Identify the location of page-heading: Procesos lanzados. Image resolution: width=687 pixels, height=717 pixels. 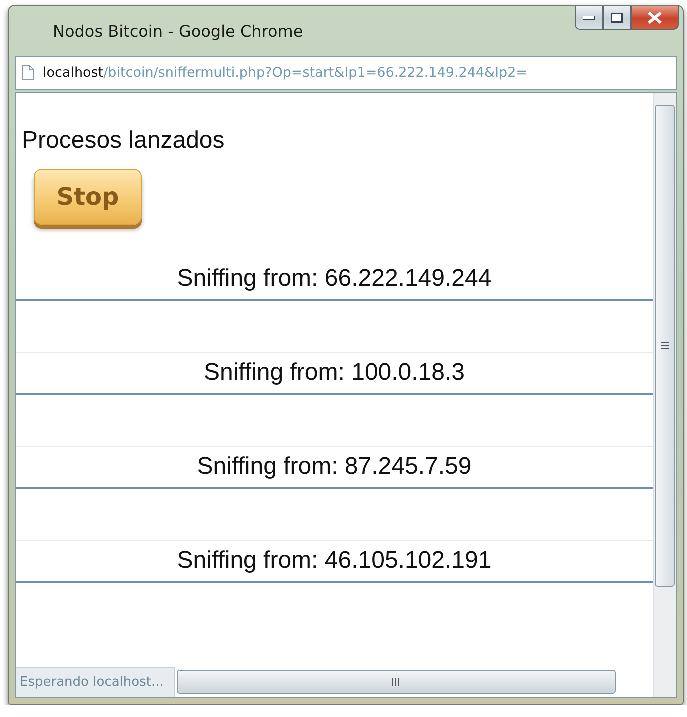
(124, 141).